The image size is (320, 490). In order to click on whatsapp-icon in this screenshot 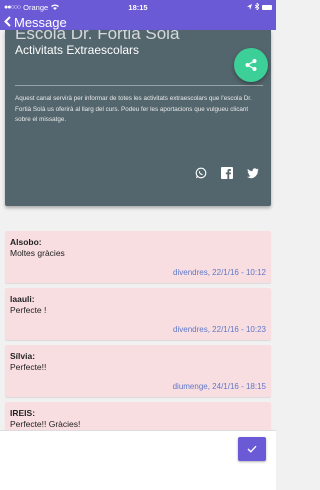, I will do `click(201, 172)`.